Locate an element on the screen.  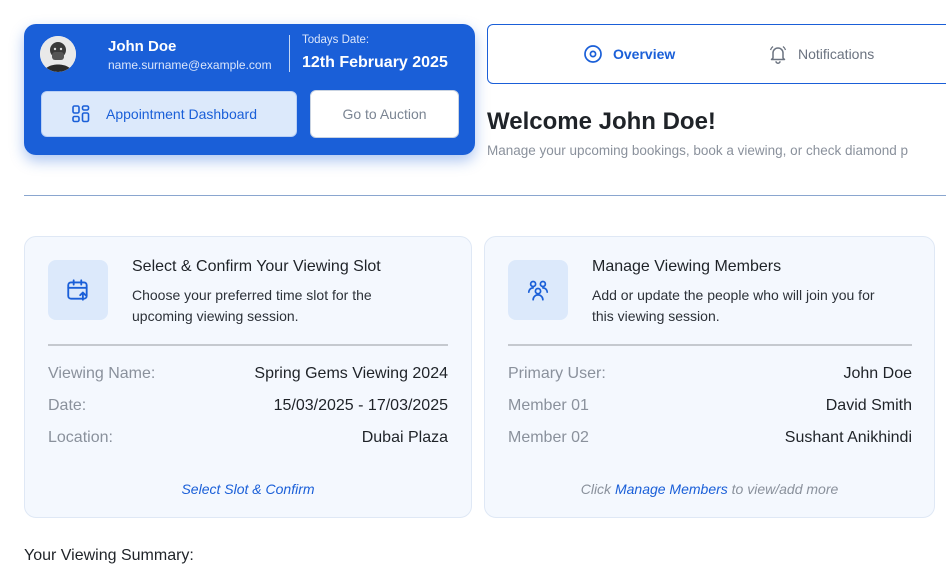
date-label: Todays Date: is located at coordinates (336, 40).